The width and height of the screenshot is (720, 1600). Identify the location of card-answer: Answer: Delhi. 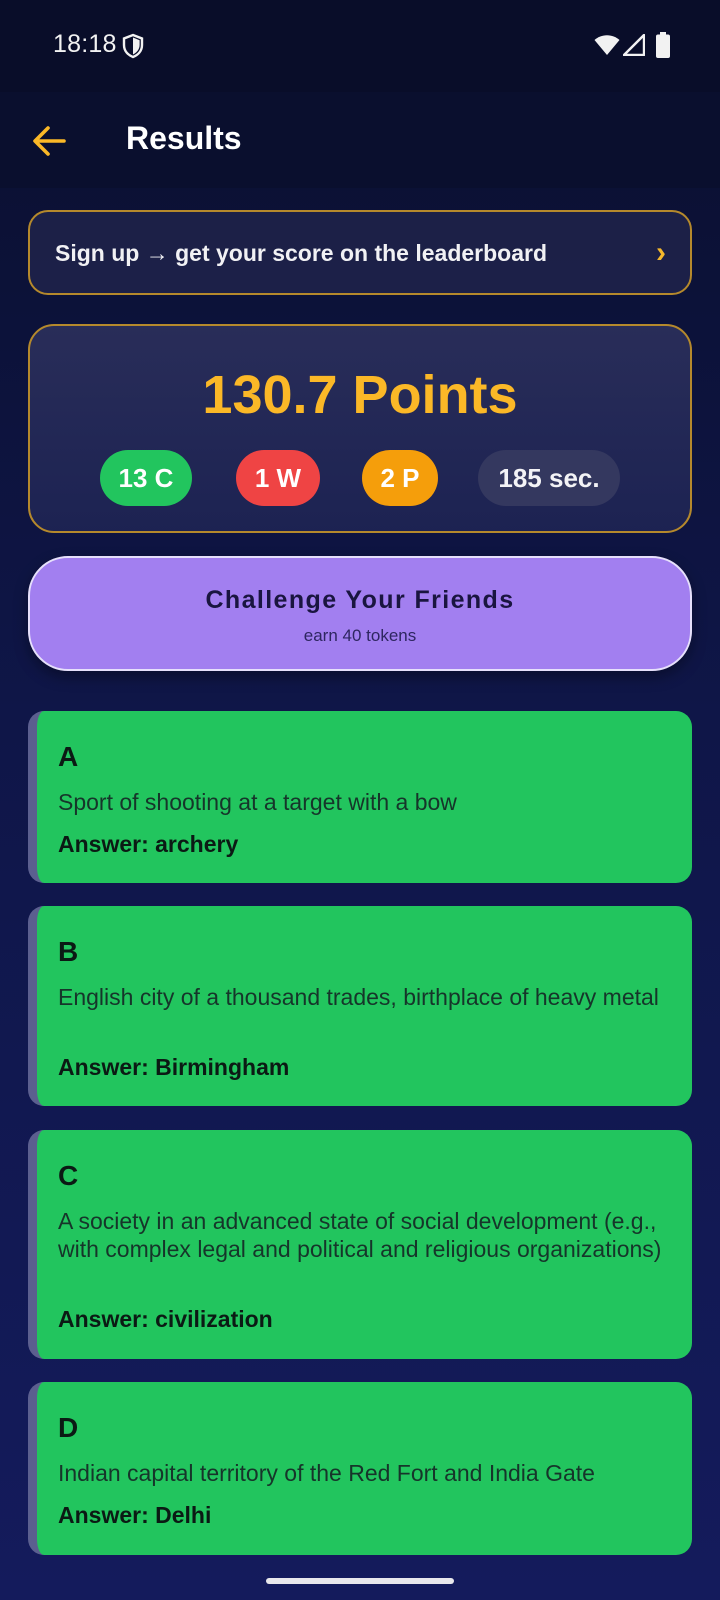
(135, 1515).